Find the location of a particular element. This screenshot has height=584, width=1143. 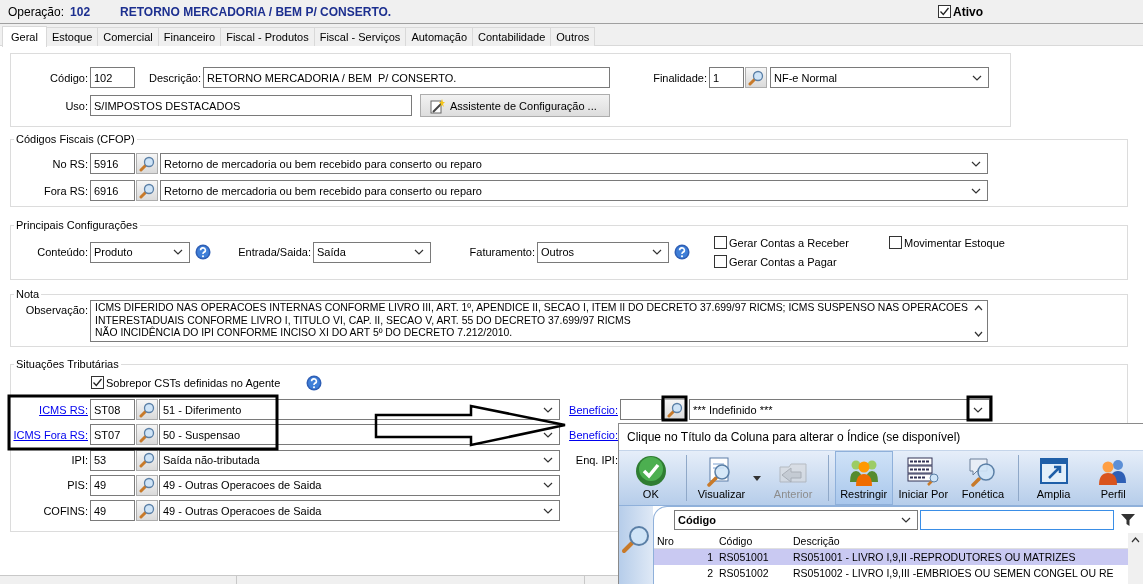

tab: Fiscal - Serviços is located at coordinates (360, 36).